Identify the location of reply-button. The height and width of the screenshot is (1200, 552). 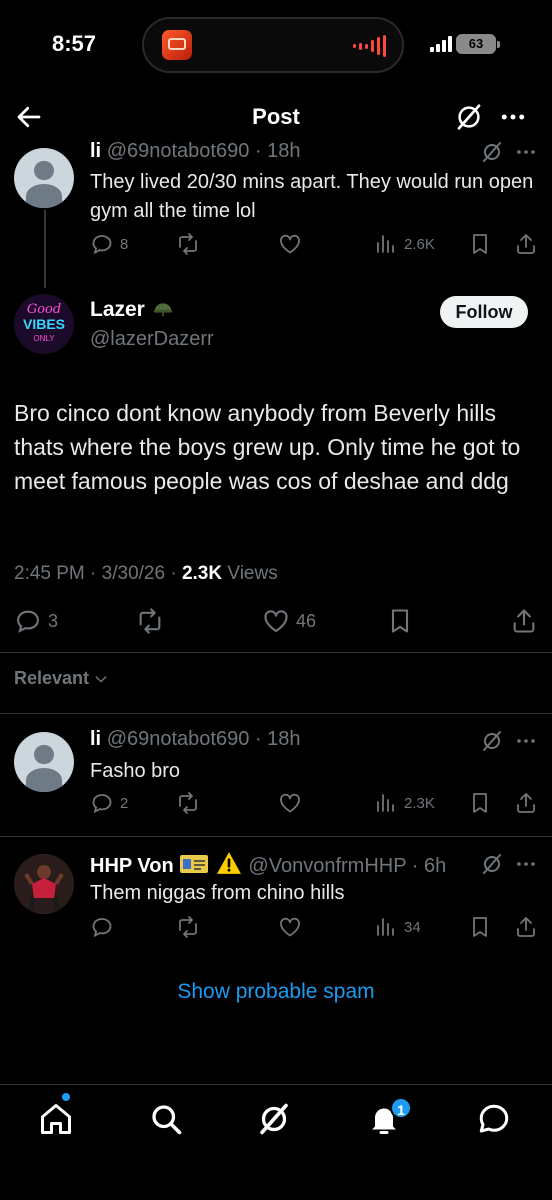
(105, 927).